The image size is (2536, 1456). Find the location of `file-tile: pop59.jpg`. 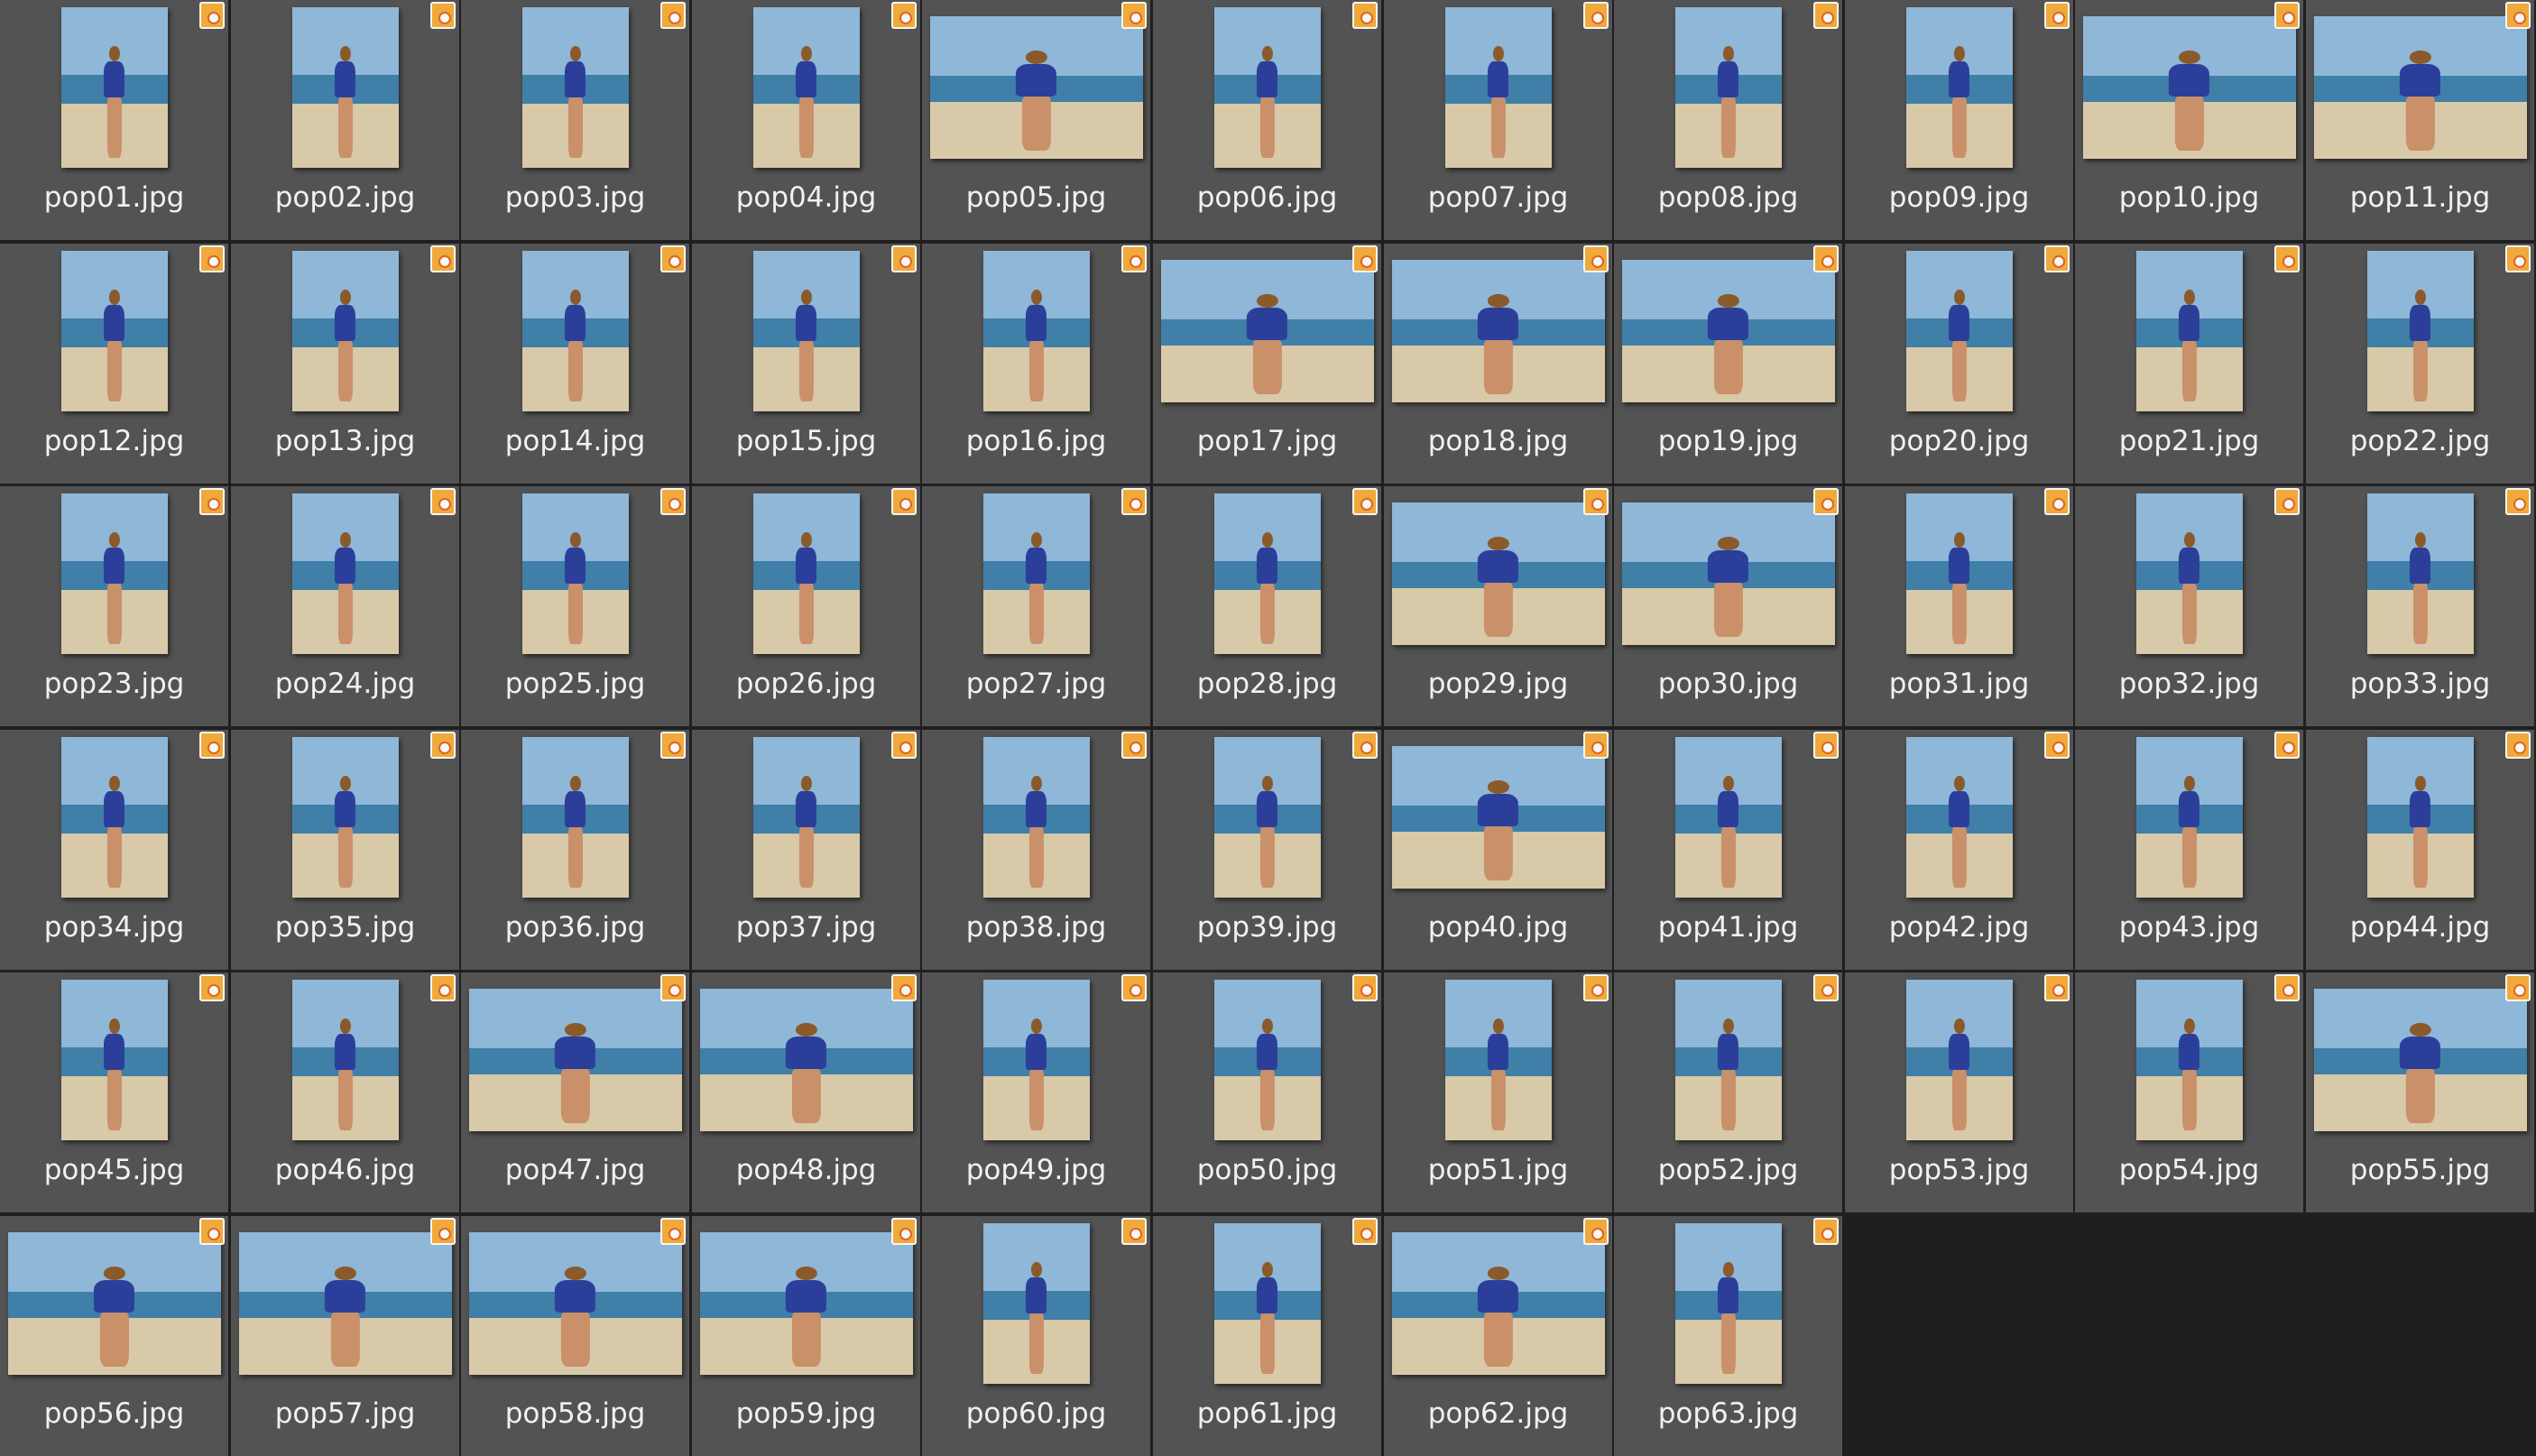

file-tile: pop59.jpg is located at coordinates (806, 1336).